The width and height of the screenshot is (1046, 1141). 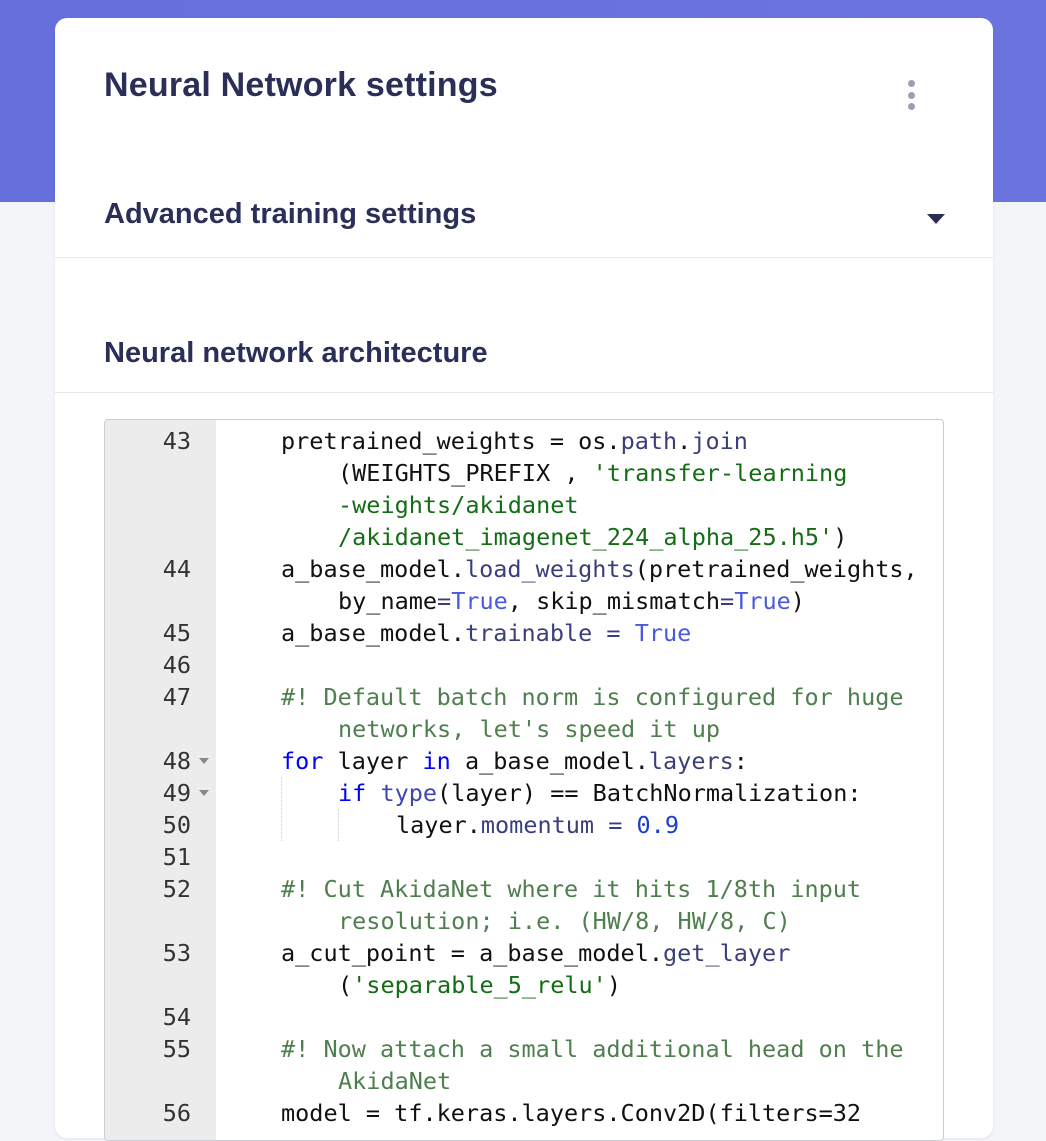 I want to click on code-token: /akidanet_imagenet_224_alpha_25.h5', so click(x=586, y=537).